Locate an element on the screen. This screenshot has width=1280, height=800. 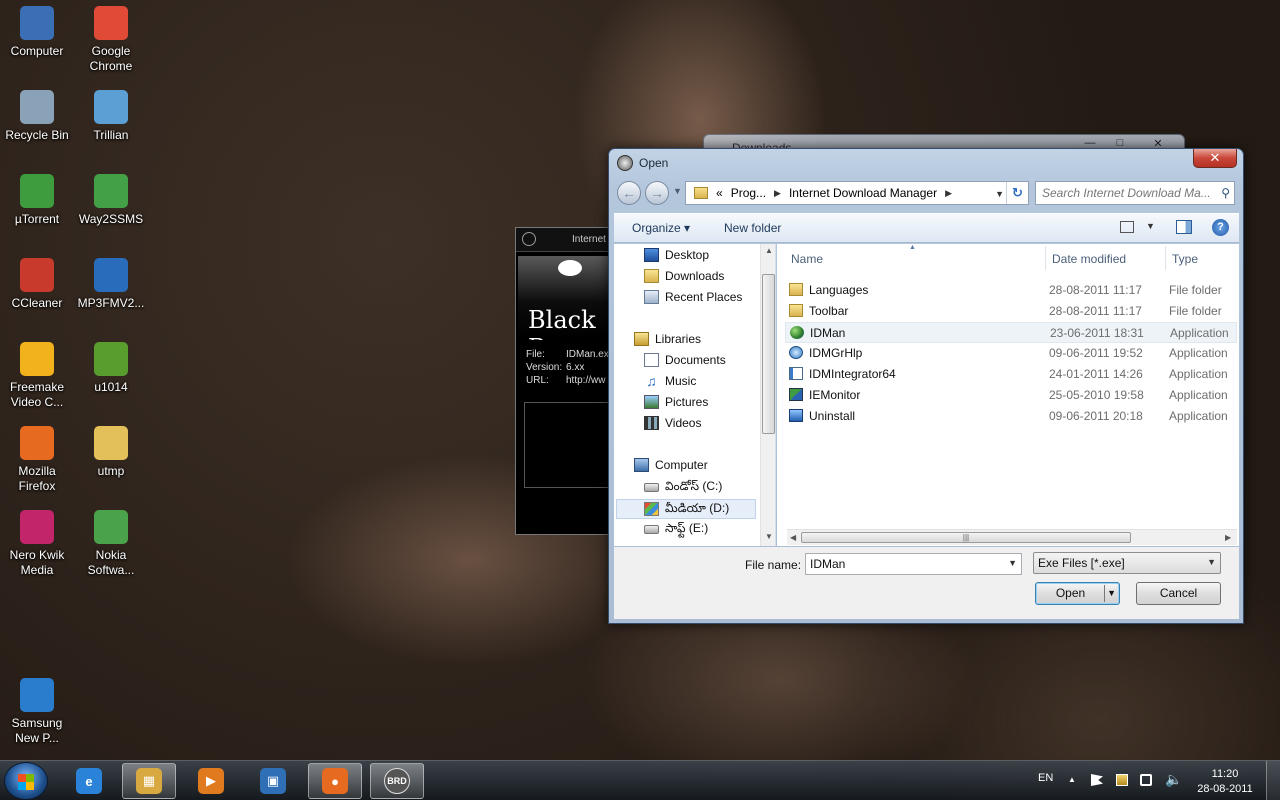
search-input: Search Internet Download Ma... ⚲ is located at coordinates (1135, 193).